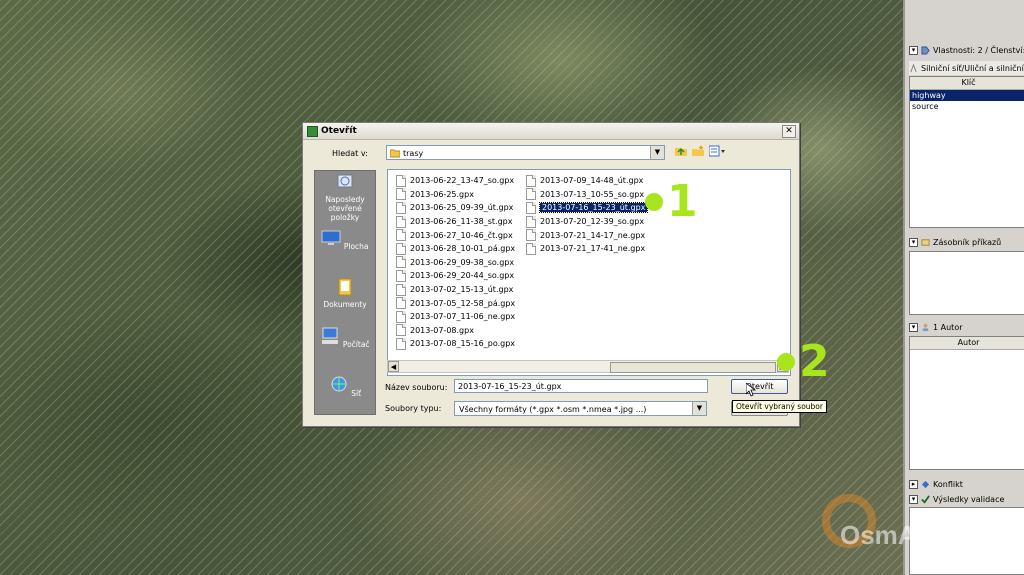  Describe the element at coordinates (455, 249) in the screenshot. I see `file-item: 2013-06-28_10-01_pá.gpx` at that location.